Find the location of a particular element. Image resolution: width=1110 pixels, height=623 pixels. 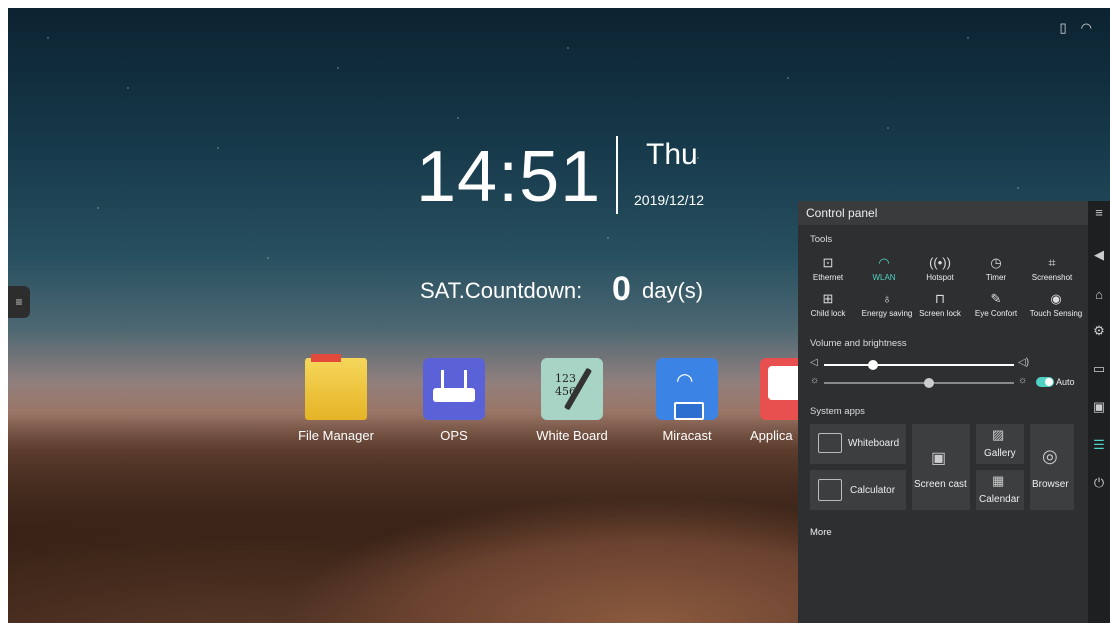

dock-app-ops: OPS is located at coordinates (454, 400).